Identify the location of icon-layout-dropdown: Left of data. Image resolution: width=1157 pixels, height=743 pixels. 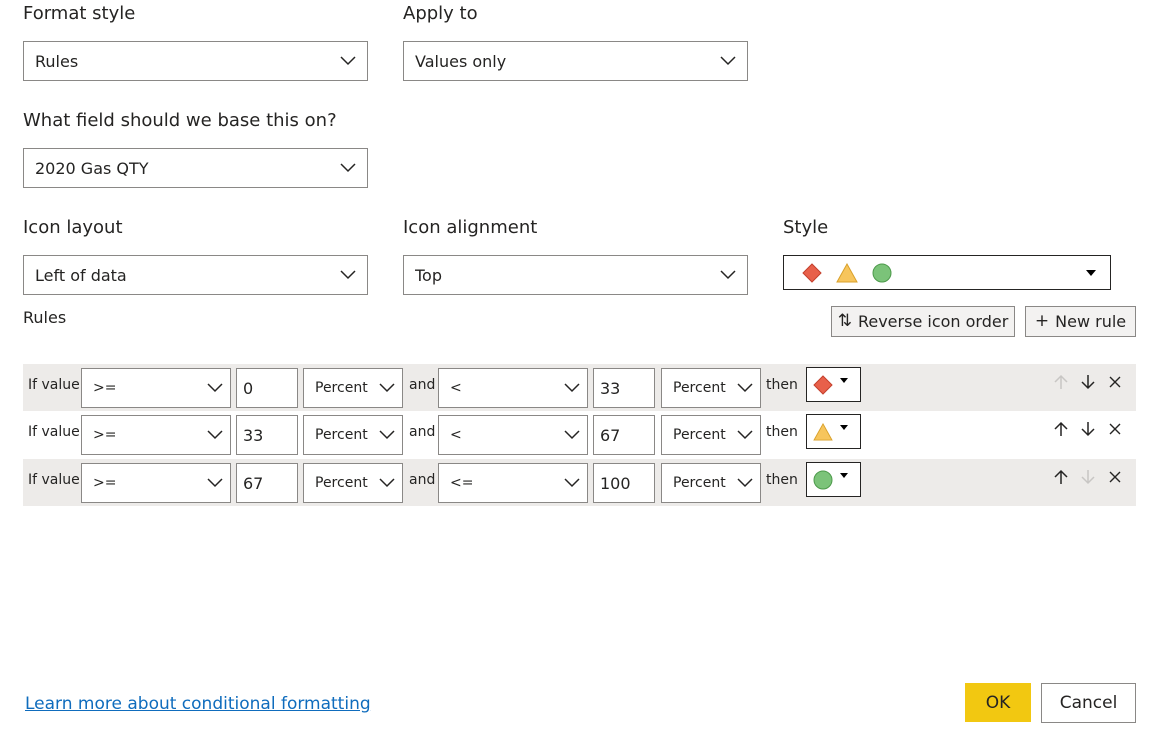
(195, 275).